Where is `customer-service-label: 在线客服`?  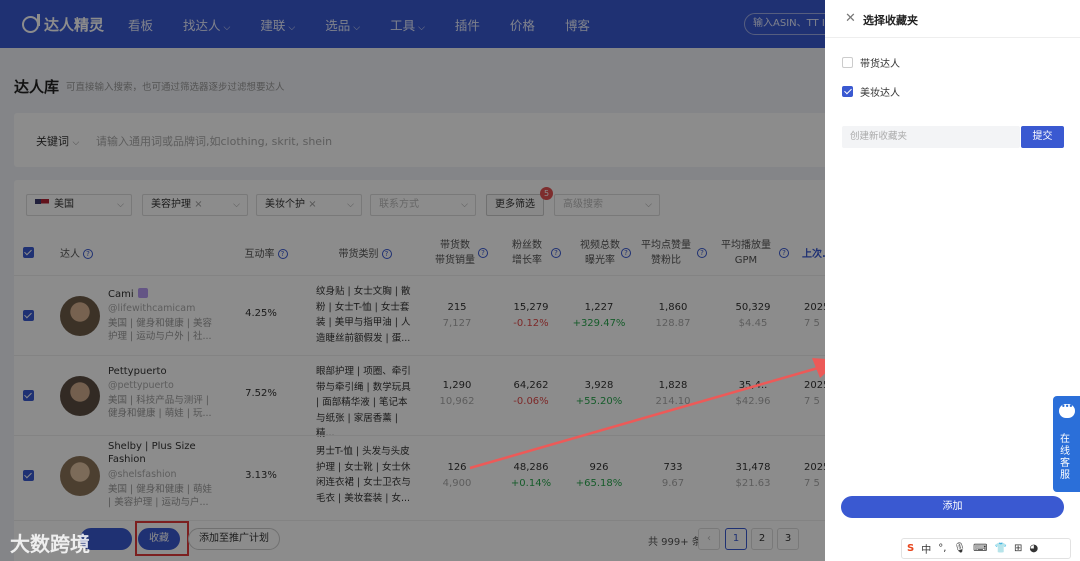
customer-service-label: 在线客服 is located at coordinates (1065, 457).